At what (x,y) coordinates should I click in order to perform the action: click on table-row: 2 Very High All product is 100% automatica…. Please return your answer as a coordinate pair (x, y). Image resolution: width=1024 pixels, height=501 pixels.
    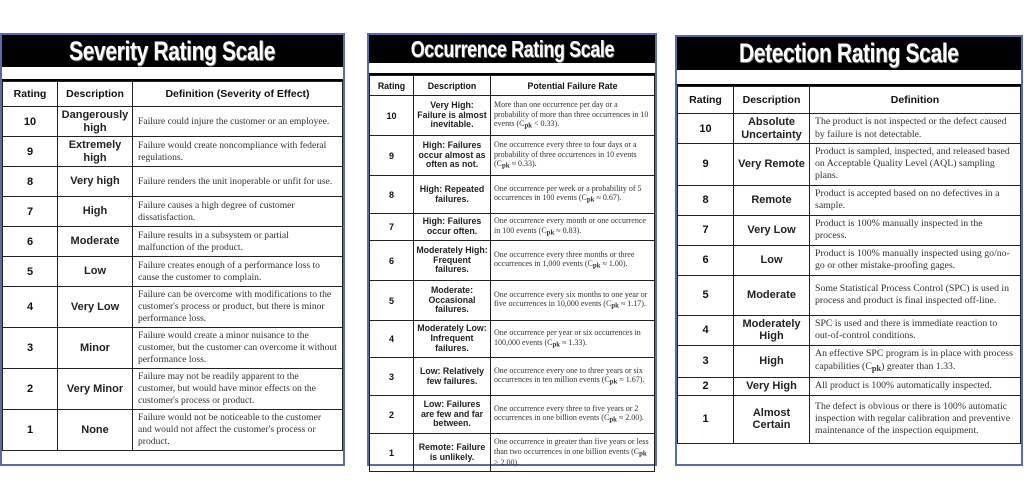
    Looking at the image, I should click on (849, 386).